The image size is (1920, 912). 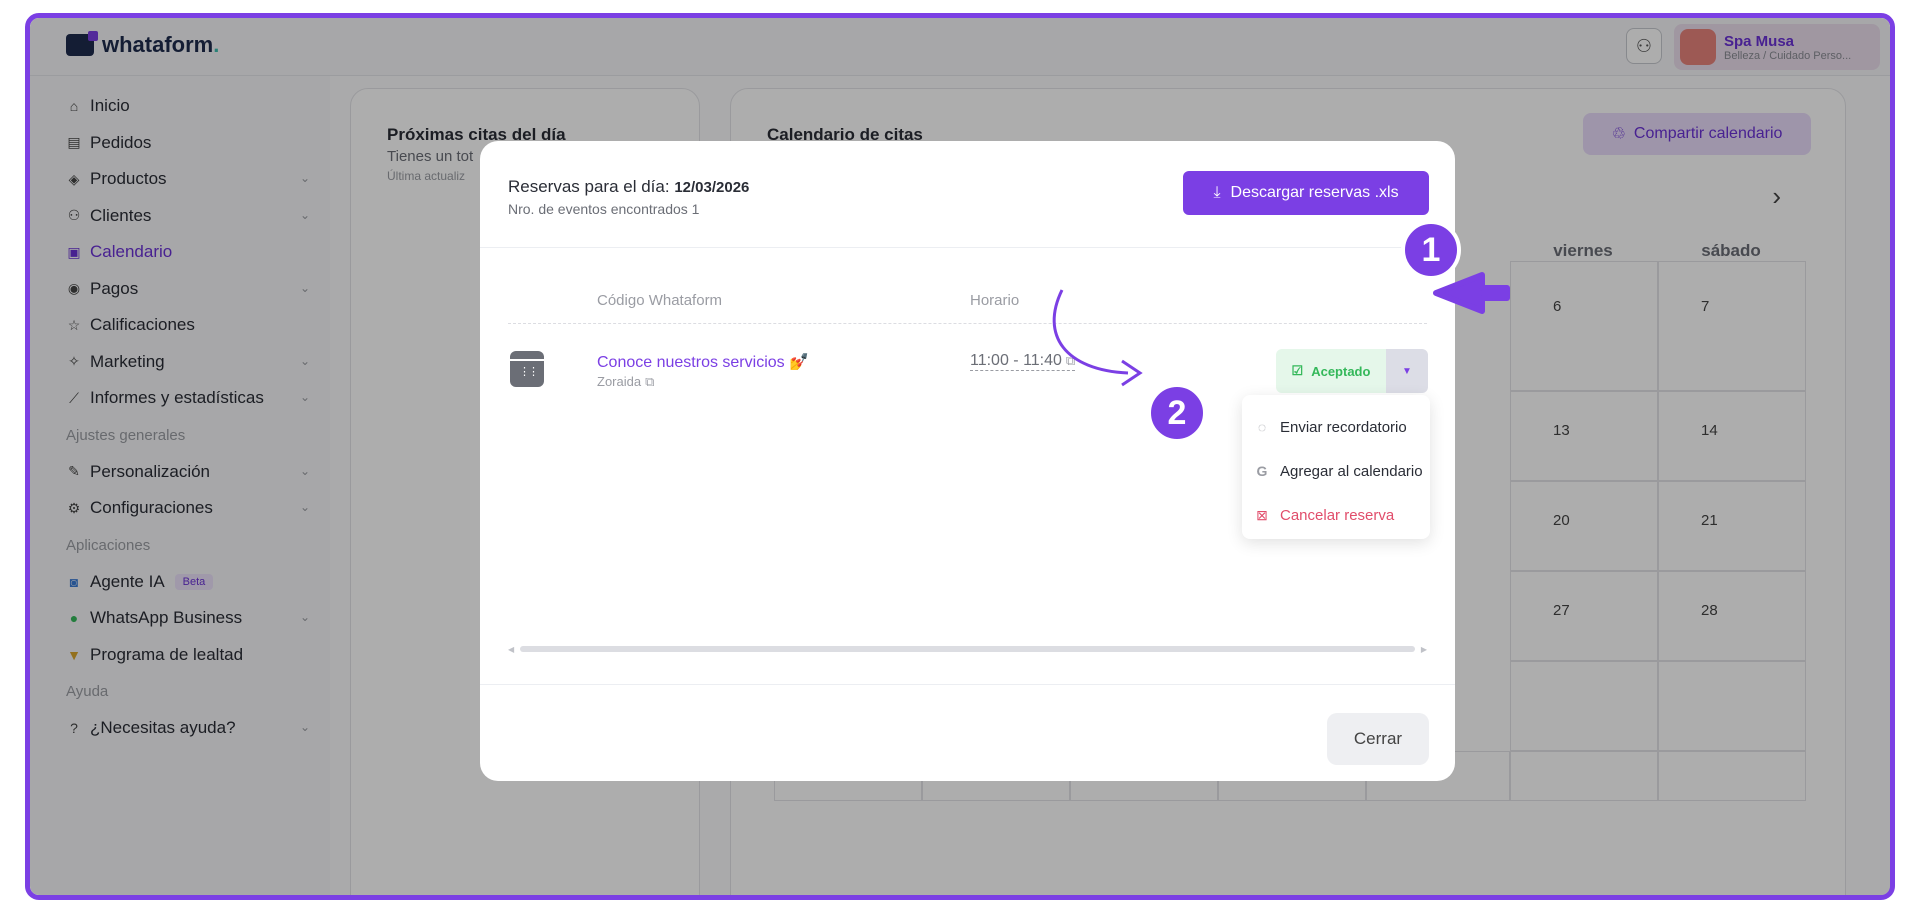 What do you see at coordinates (1217, 192) in the screenshot?
I see `download-icon: ⤓` at bounding box center [1217, 192].